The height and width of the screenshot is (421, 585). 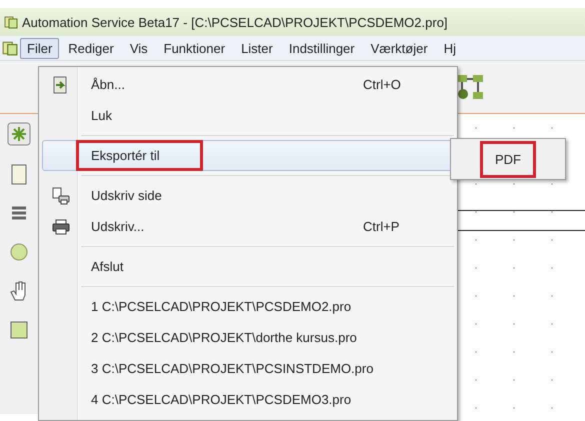 I want to click on menu-item: 1 C:\PCSELCAD\PROJEKT\PCSDEMO2.pro, so click(x=248, y=306).